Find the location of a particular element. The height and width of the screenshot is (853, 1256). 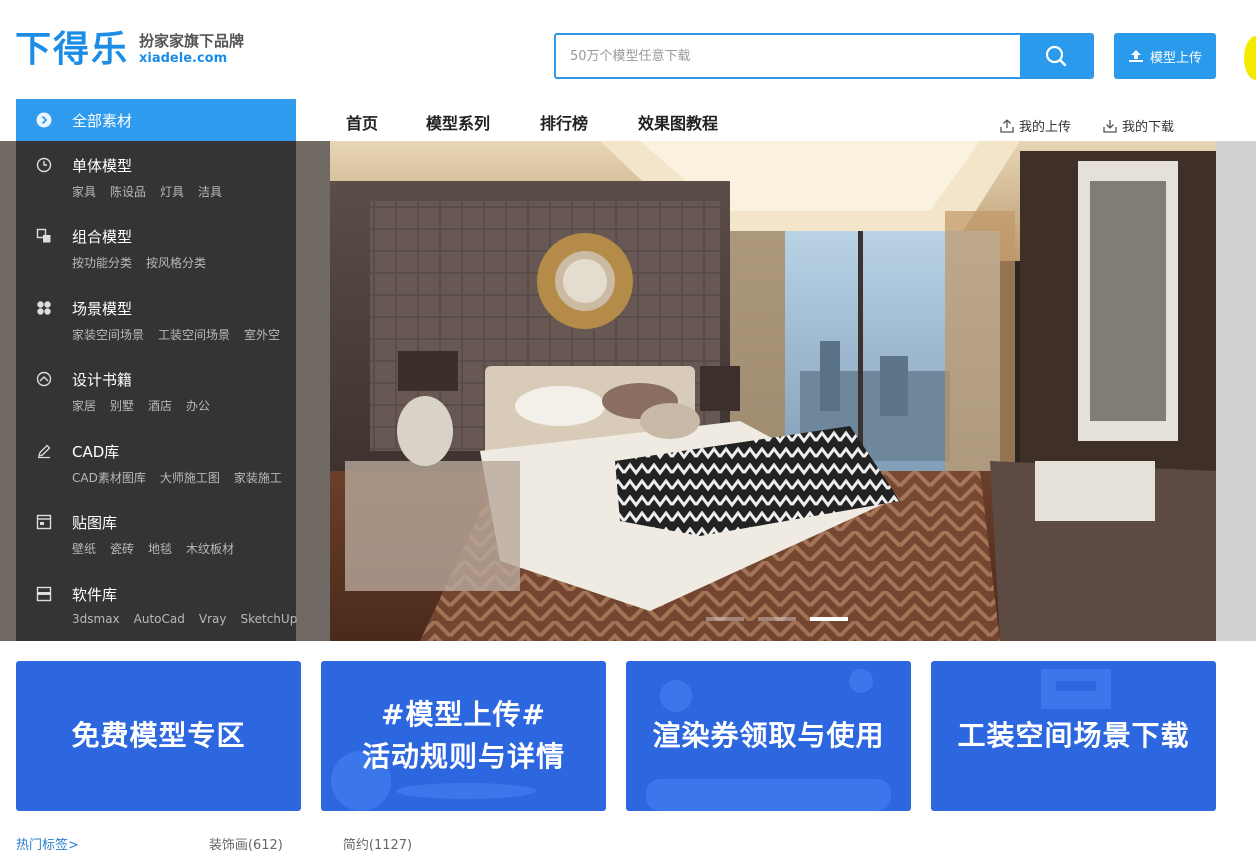

search-box is located at coordinates (824, 56).